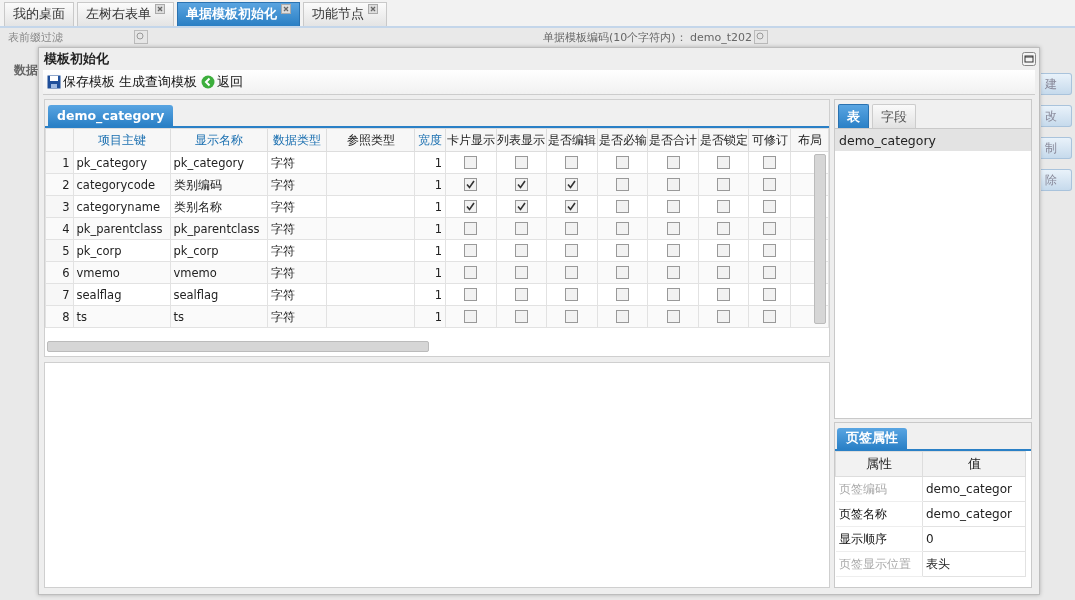 Image resolution: width=1075 pixels, height=600 pixels. What do you see at coordinates (118, 206) in the screenshot?
I see `table-cell: categoryname` at bounding box center [118, 206].